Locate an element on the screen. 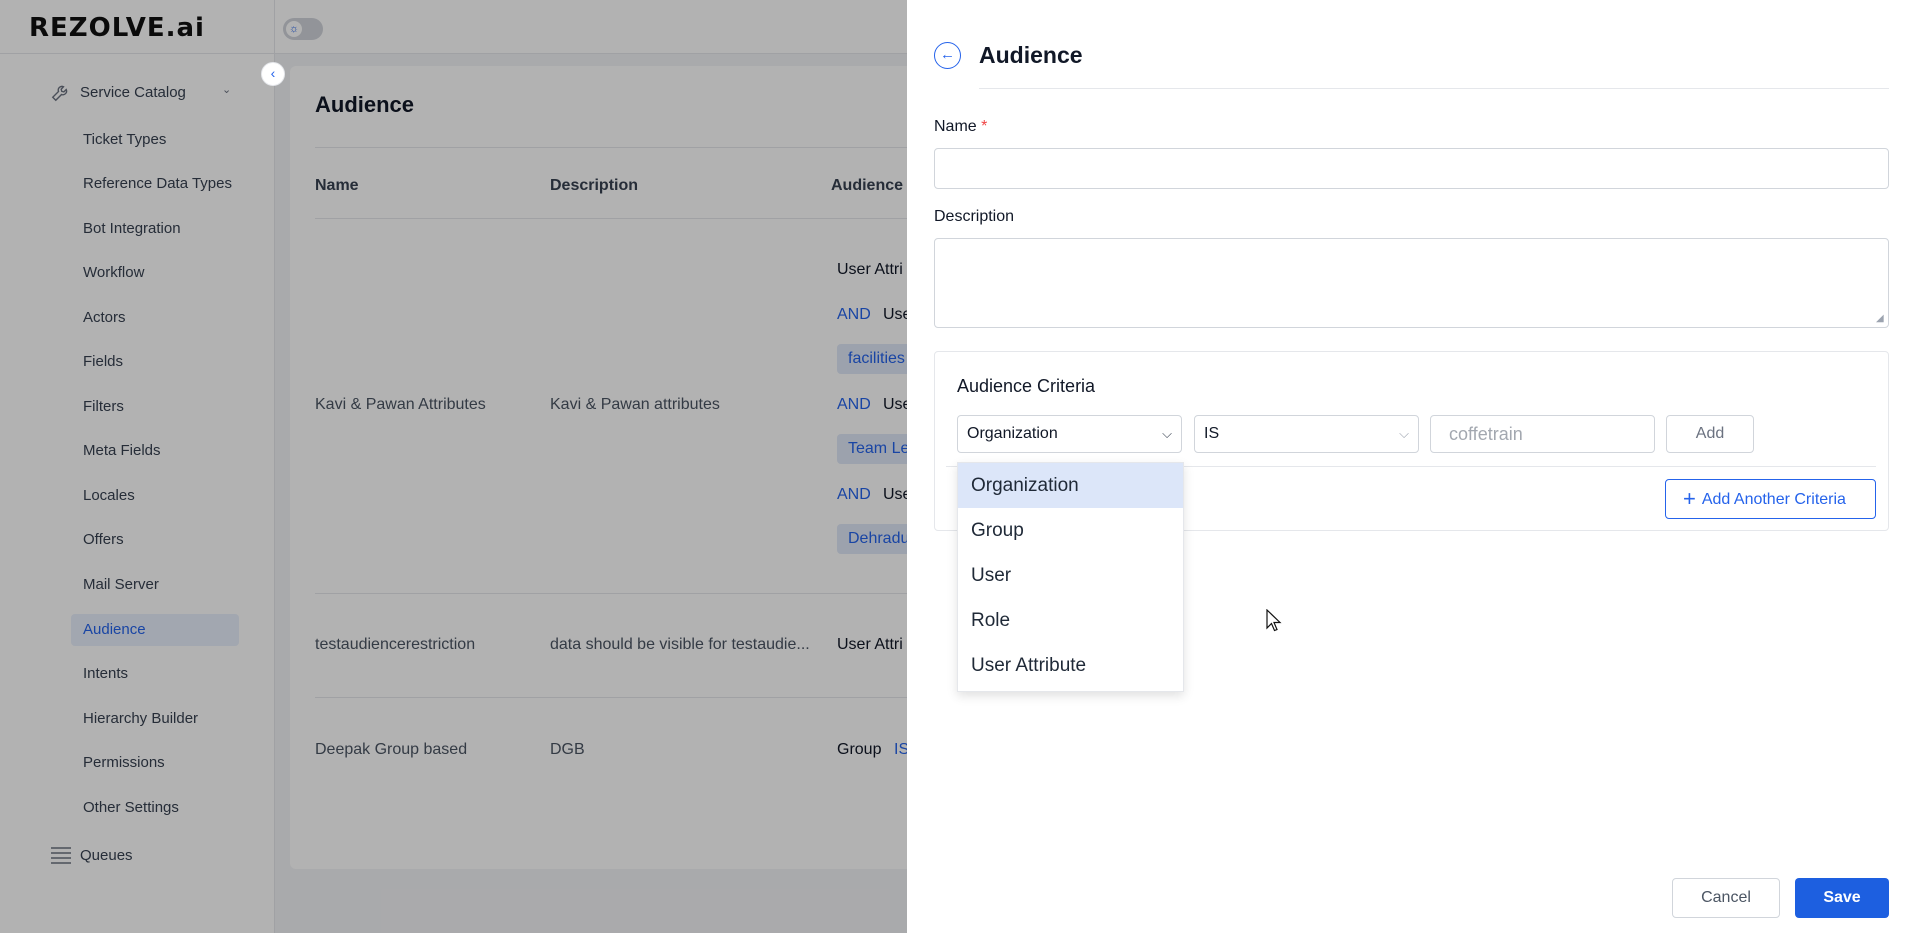 The height and width of the screenshot is (933, 1919). chevron-left-icon: ‹ is located at coordinates (273, 73).